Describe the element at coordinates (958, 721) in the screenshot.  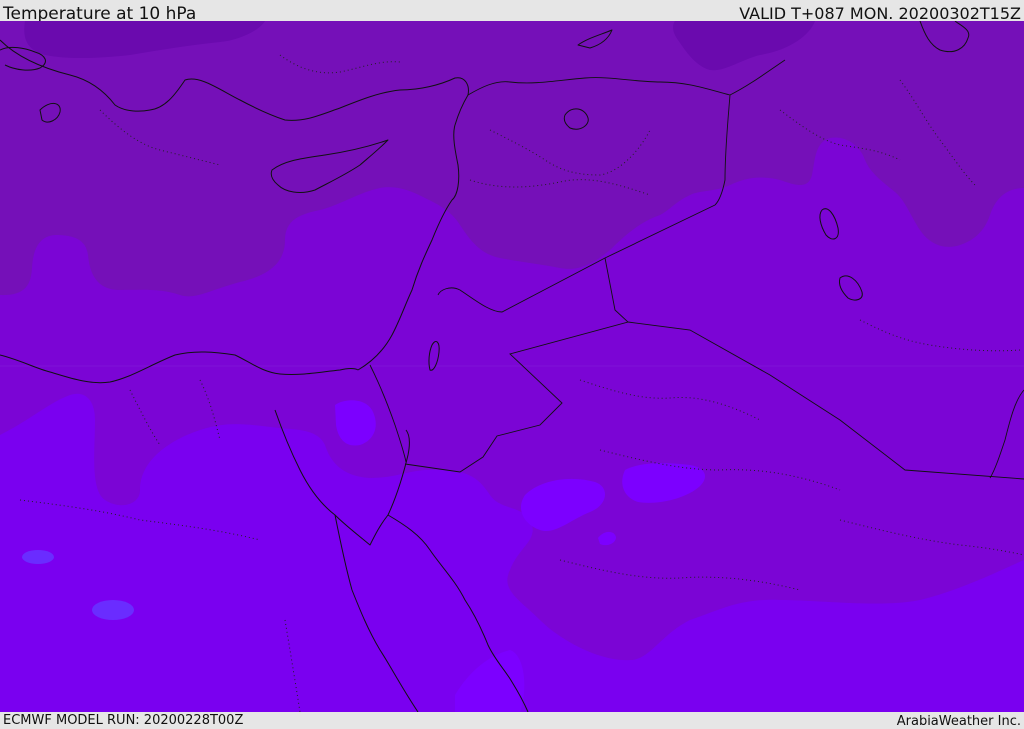
I see `credit-label: ArabiaWeather Inc.` at that location.